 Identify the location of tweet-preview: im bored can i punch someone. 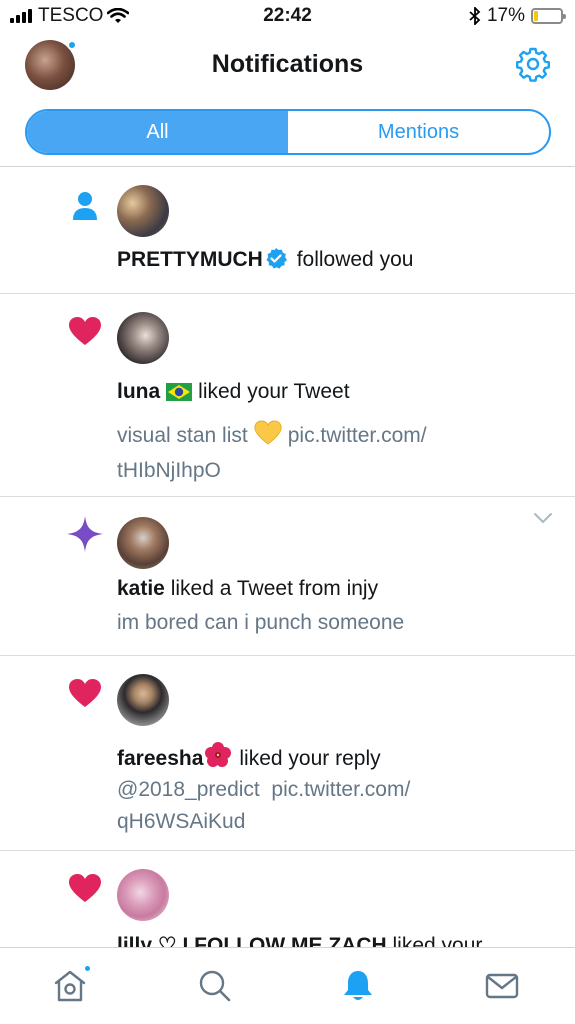
(260, 623).